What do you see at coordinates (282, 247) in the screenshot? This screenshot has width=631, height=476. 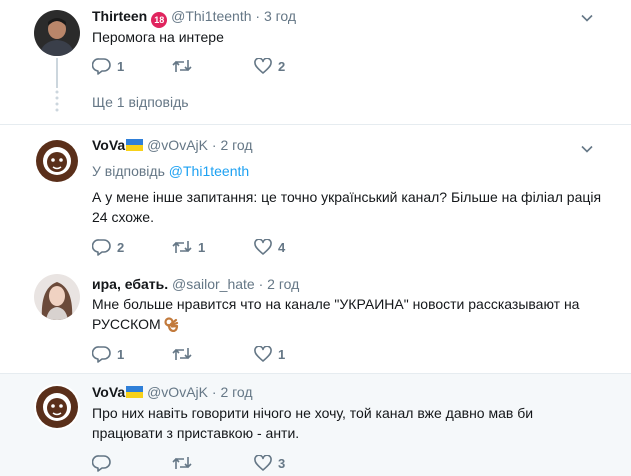 I see `like-count: 4` at bounding box center [282, 247].